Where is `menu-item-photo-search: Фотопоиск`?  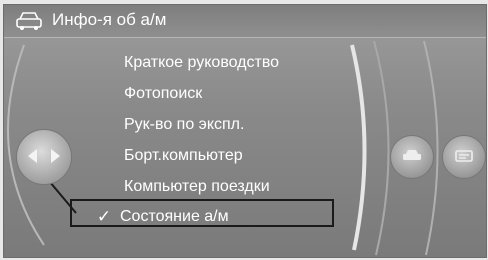 menu-item-photo-search: Фотопоиск is located at coordinates (163, 94).